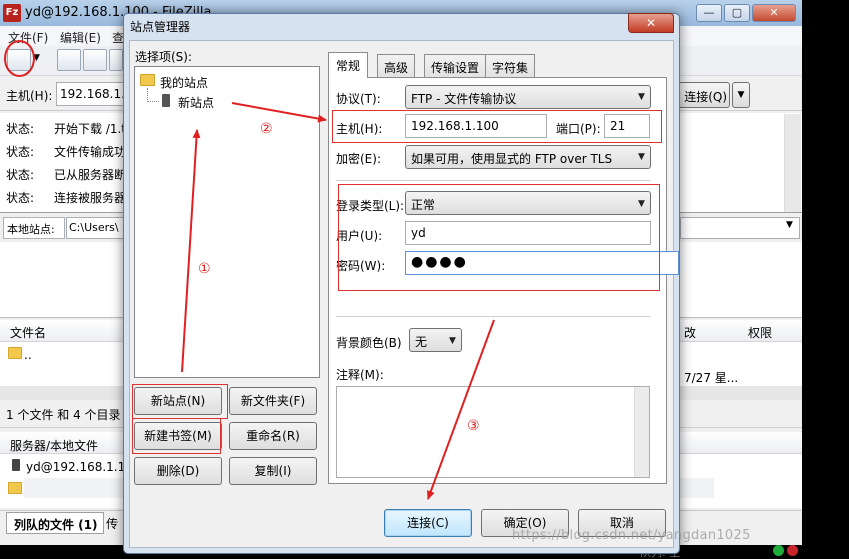 The width and height of the screenshot is (849, 559). I want to click on site-tree, so click(227, 222).